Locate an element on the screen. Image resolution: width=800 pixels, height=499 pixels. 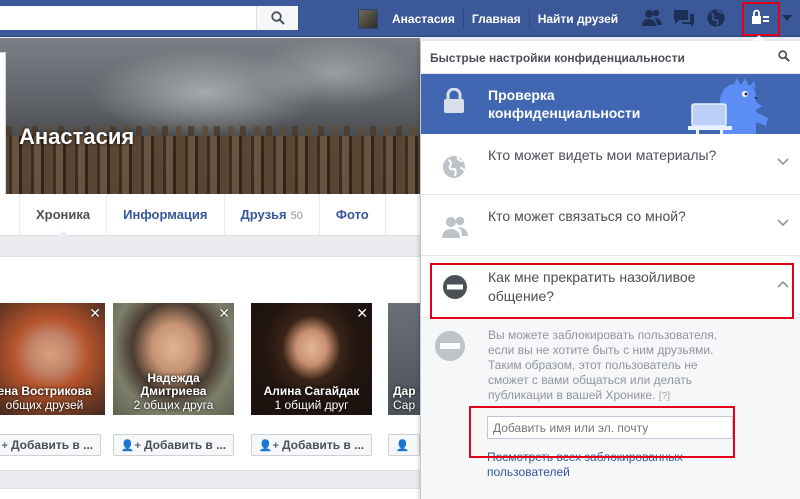
people-icon is located at coordinates (455, 227).